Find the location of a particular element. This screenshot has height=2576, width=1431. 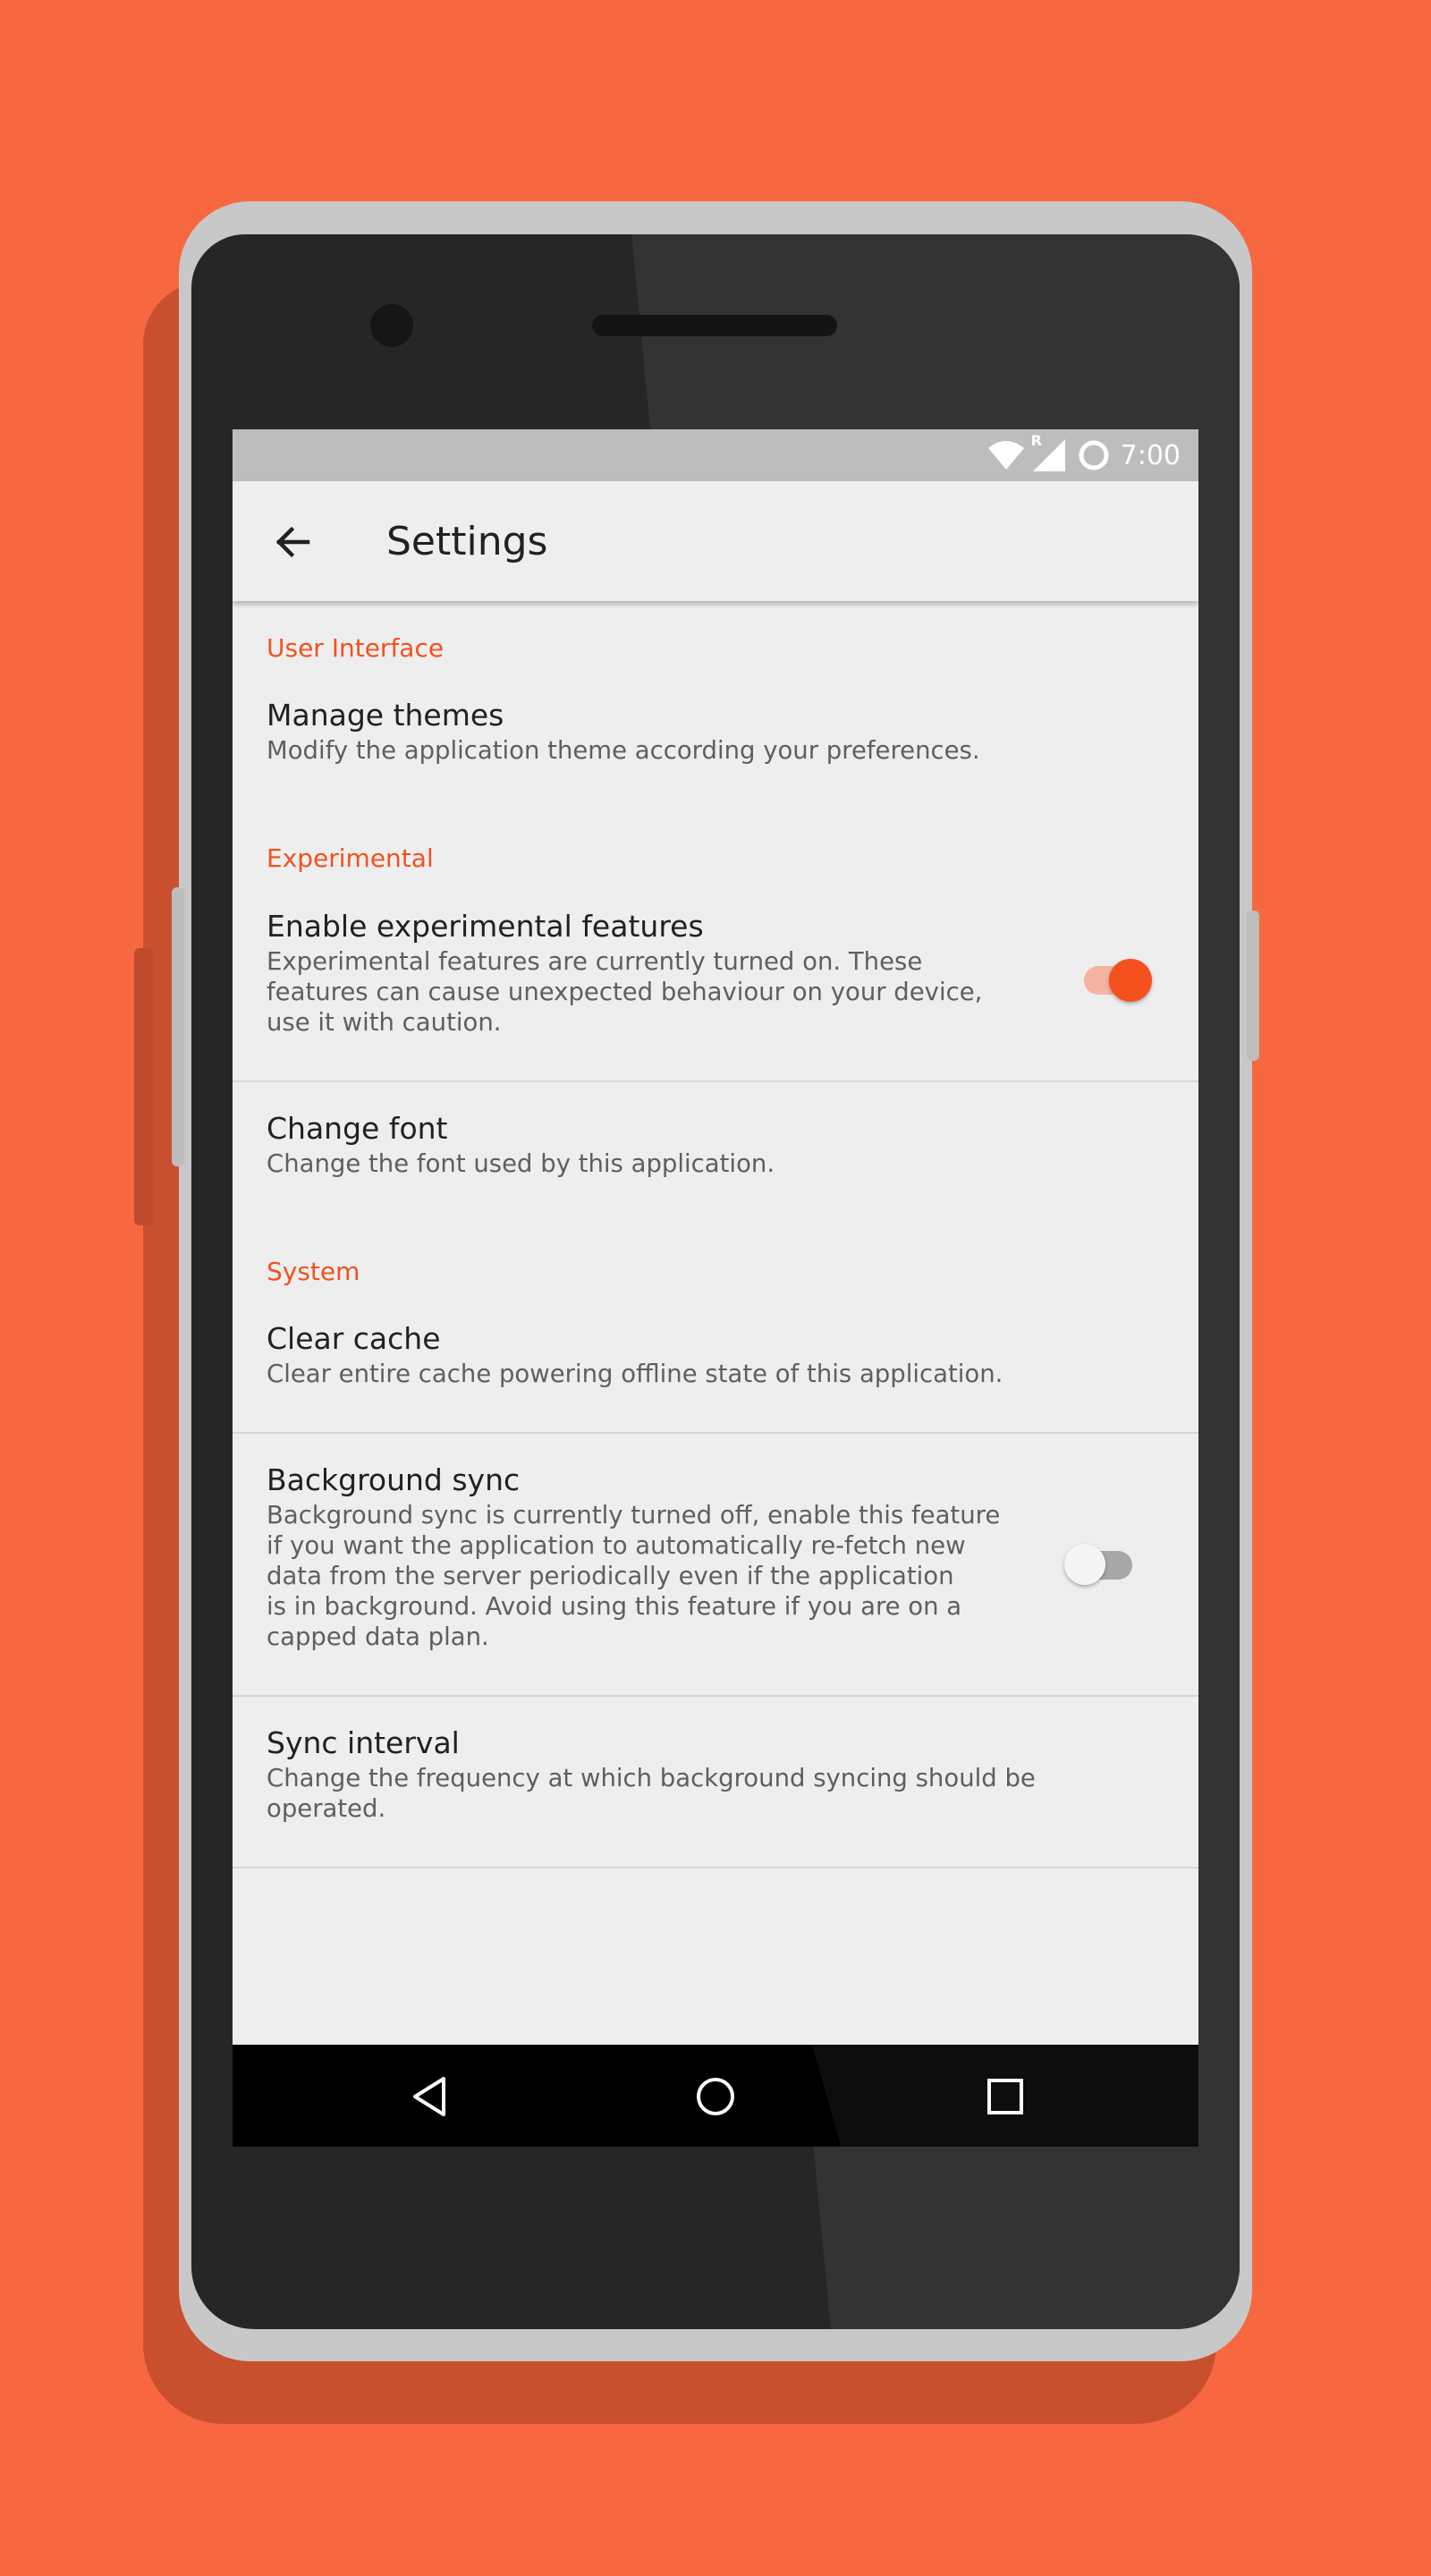

back-triangle-icon is located at coordinates (431, 2097).